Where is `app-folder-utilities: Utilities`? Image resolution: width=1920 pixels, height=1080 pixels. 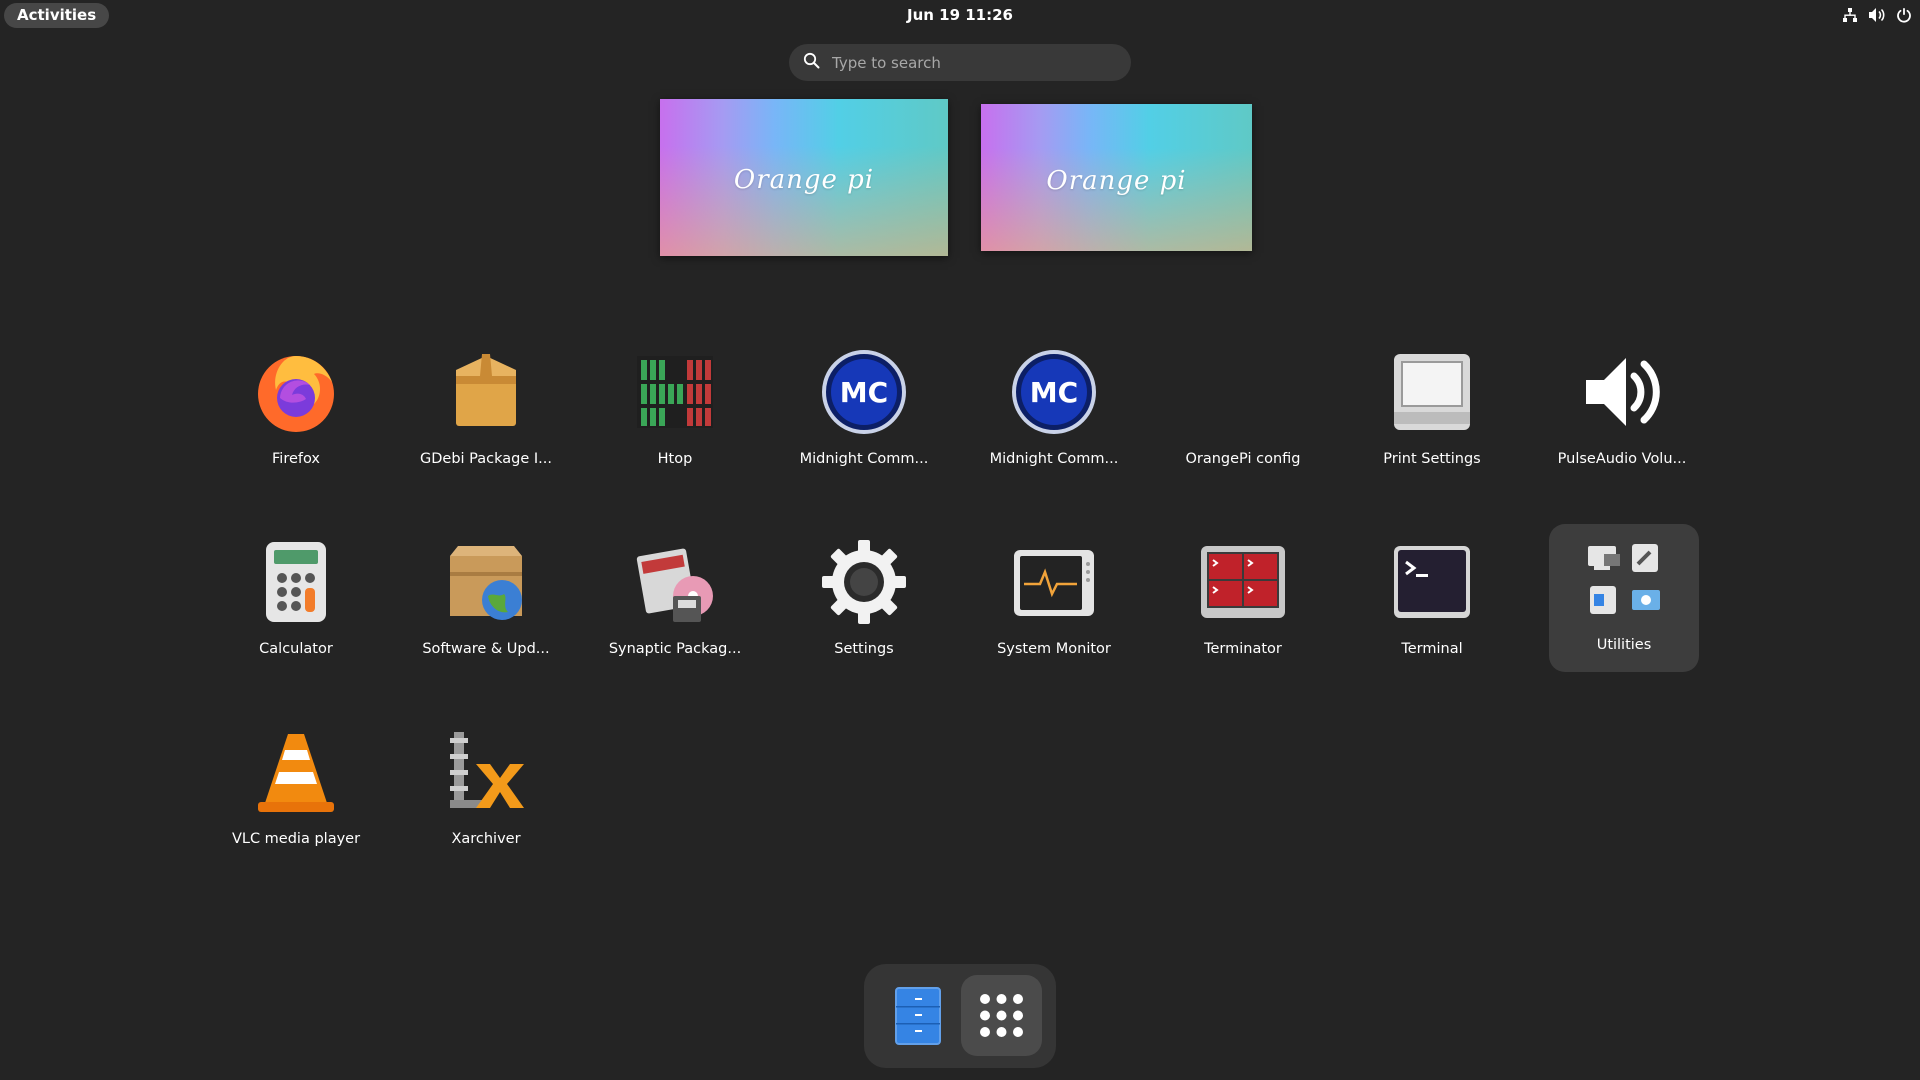 app-folder-utilities: Utilities is located at coordinates (1624, 598).